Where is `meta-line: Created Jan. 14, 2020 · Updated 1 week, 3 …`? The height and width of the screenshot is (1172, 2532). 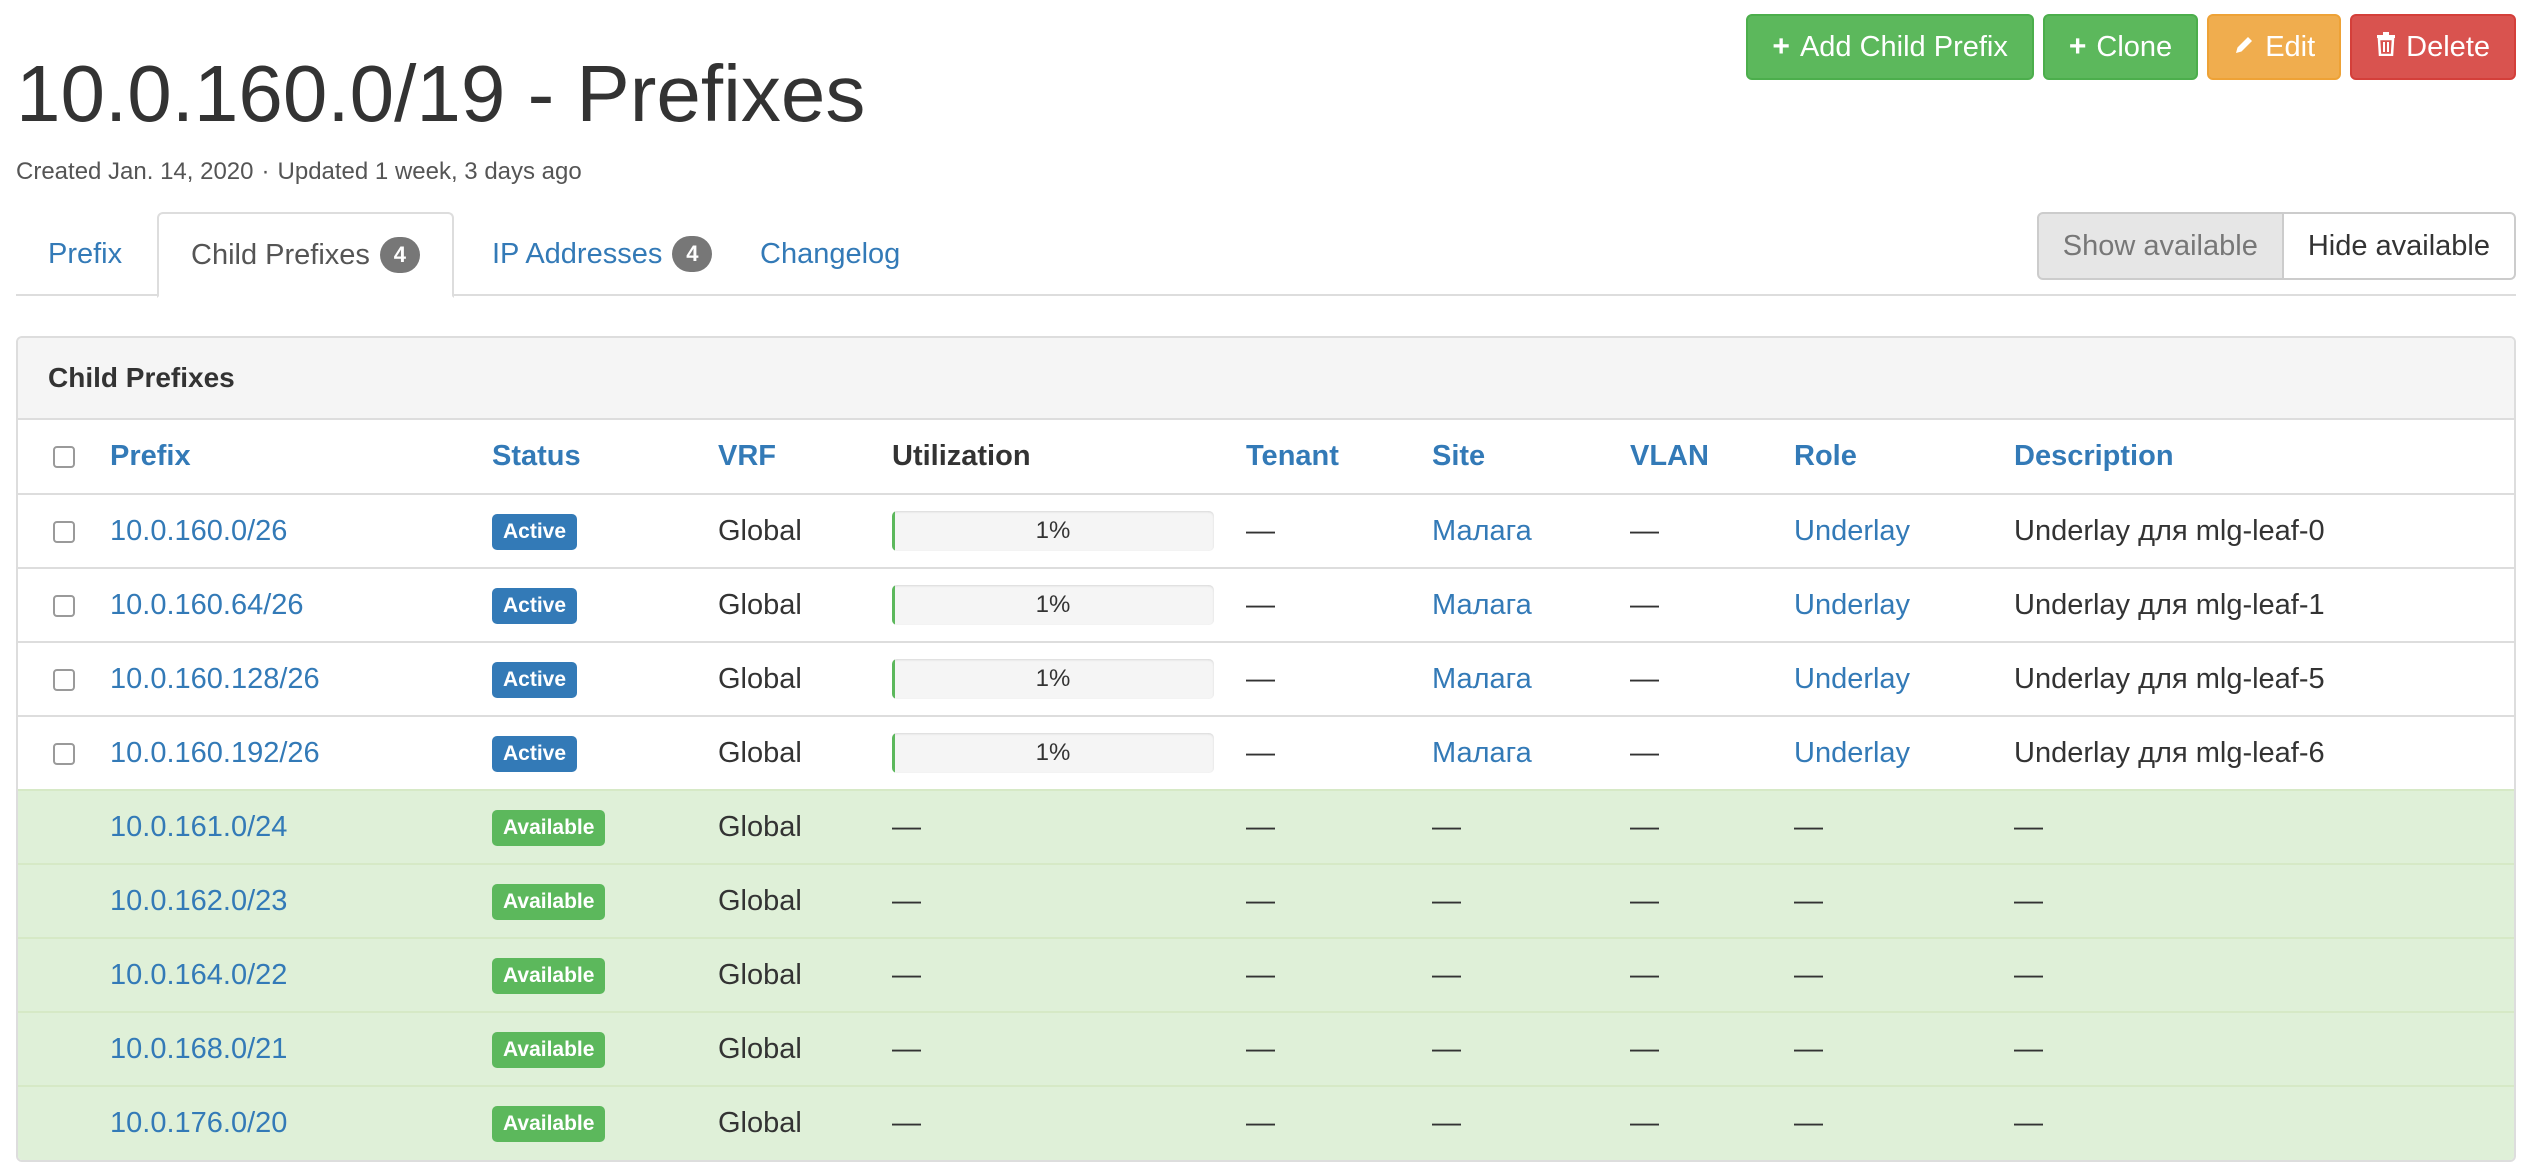
meta-line: Created Jan. 14, 2020 · Updated 1 week, 3 … is located at coordinates (299, 172).